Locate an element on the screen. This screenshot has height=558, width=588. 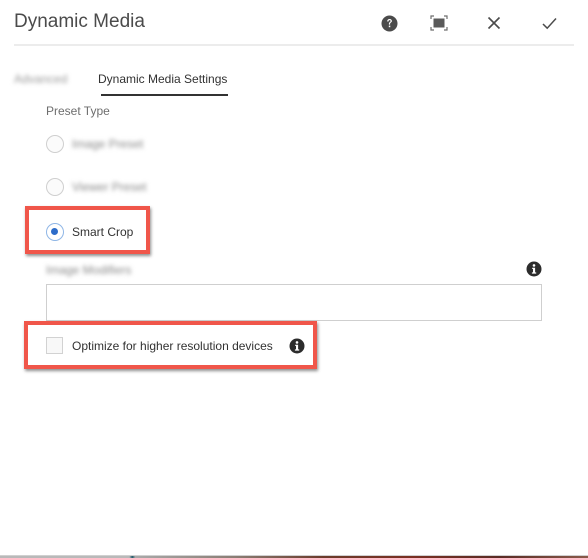
tab-advanced: Advanced is located at coordinates (40, 79).